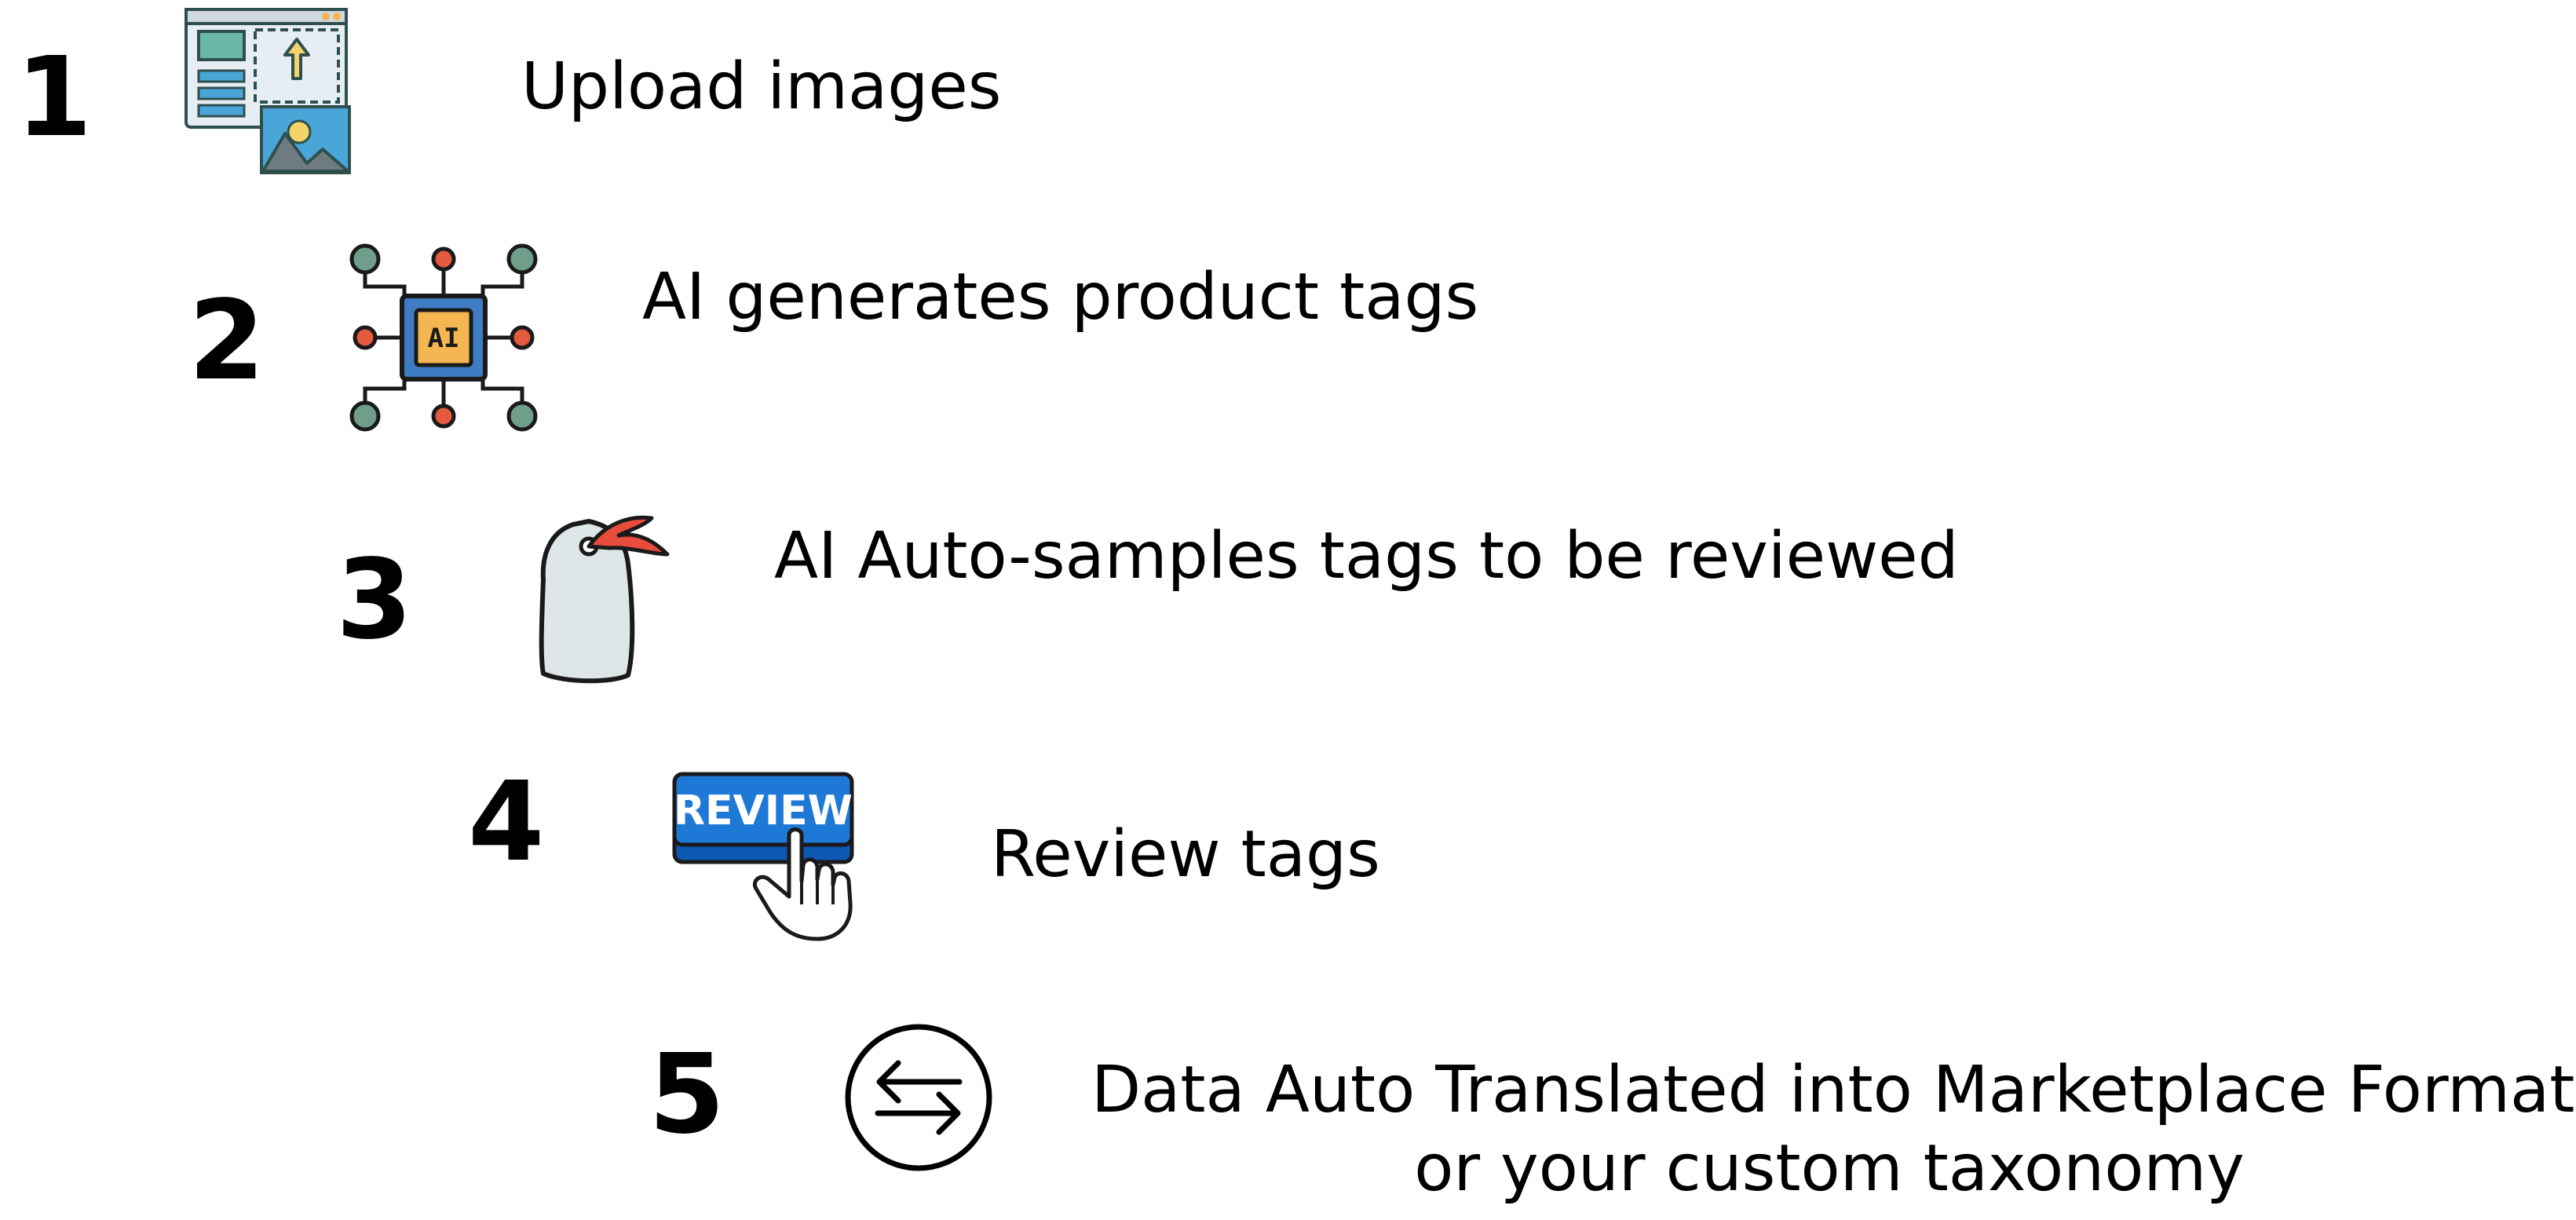 Image resolution: width=2576 pixels, height=1220 pixels. What do you see at coordinates (374, 600) in the screenshot?
I see `step-number: 3` at bounding box center [374, 600].